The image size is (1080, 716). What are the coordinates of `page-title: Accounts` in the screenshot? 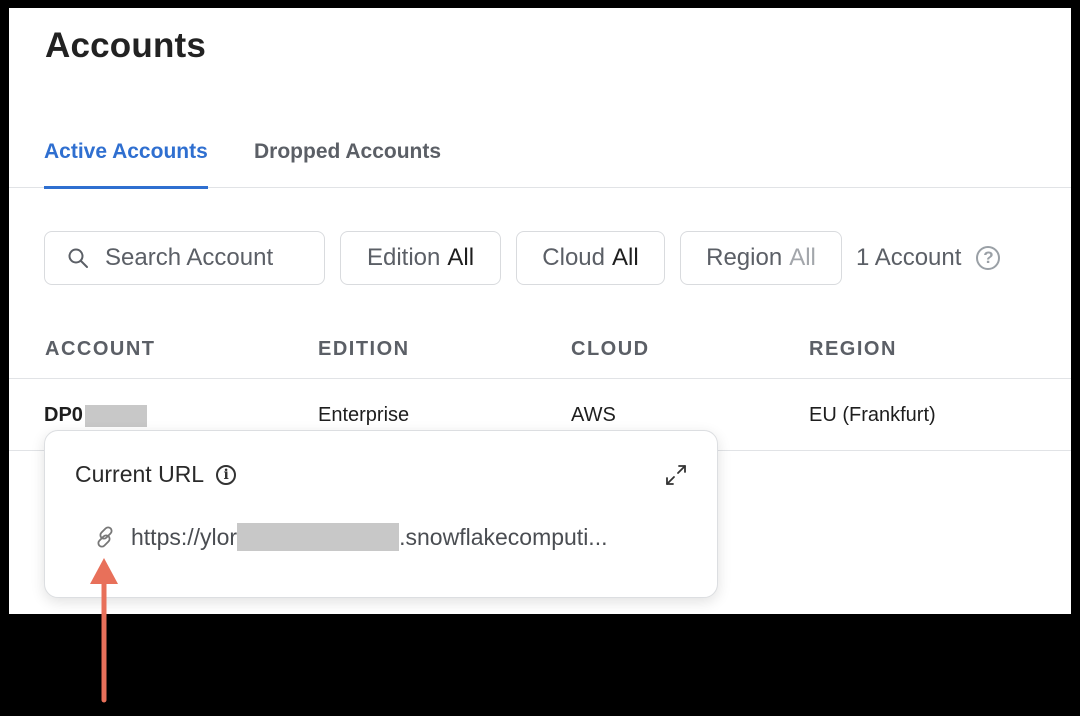 It's located at (126, 45).